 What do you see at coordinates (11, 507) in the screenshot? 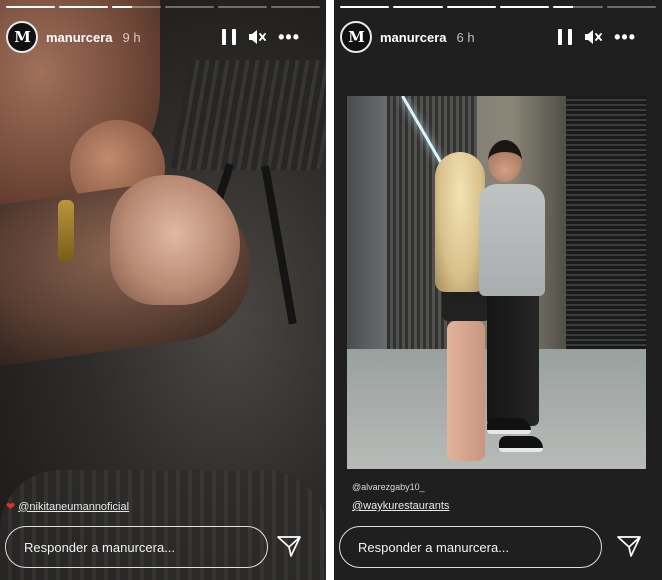
I see `heart-emoji-icon: ❤` at bounding box center [11, 507].